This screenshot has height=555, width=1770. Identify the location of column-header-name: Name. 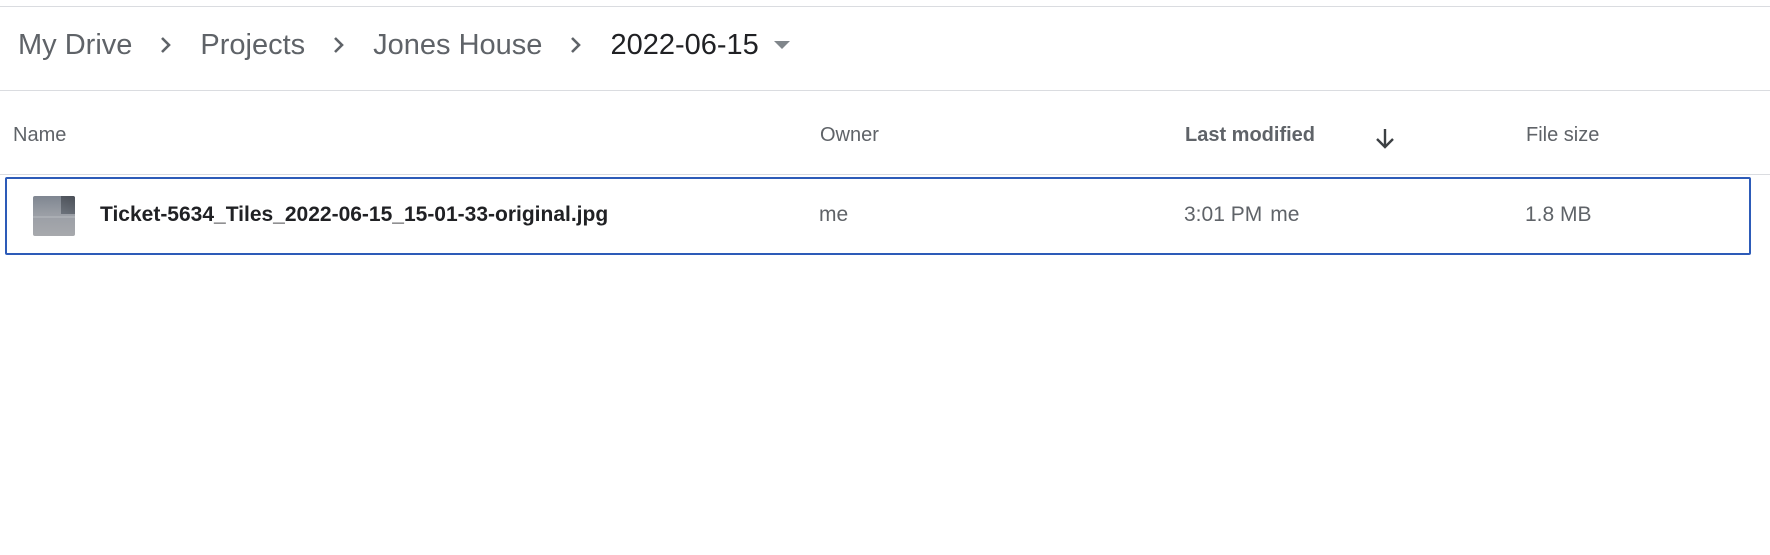
(39, 135).